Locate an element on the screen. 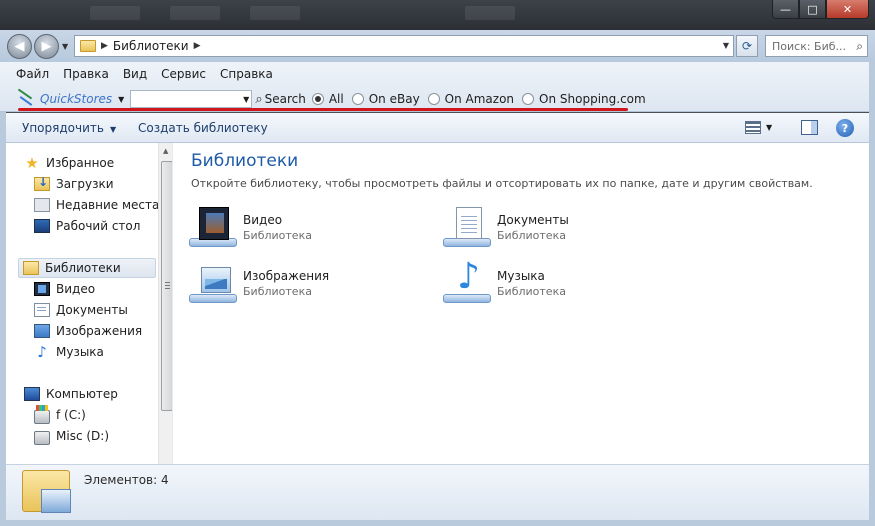 This screenshot has width=875, height=526. documents-icon is located at coordinates (42, 310).